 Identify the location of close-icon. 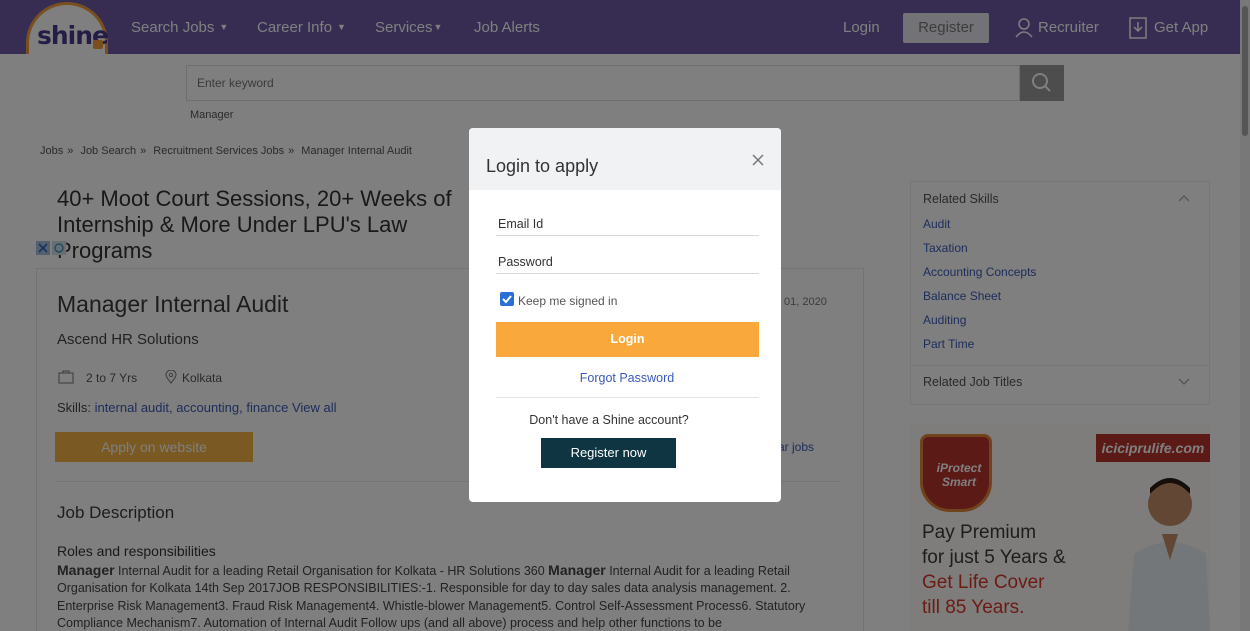
(758, 160).